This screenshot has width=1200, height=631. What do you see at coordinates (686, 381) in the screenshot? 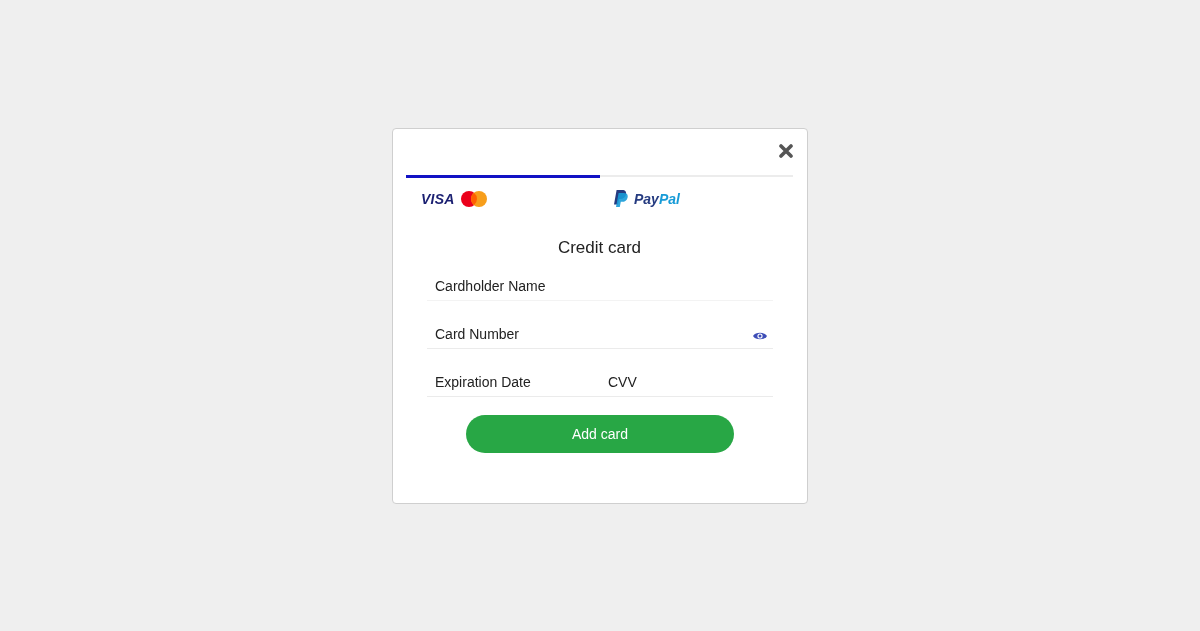
I see `input-field: CVV` at bounding box center [686, 381].